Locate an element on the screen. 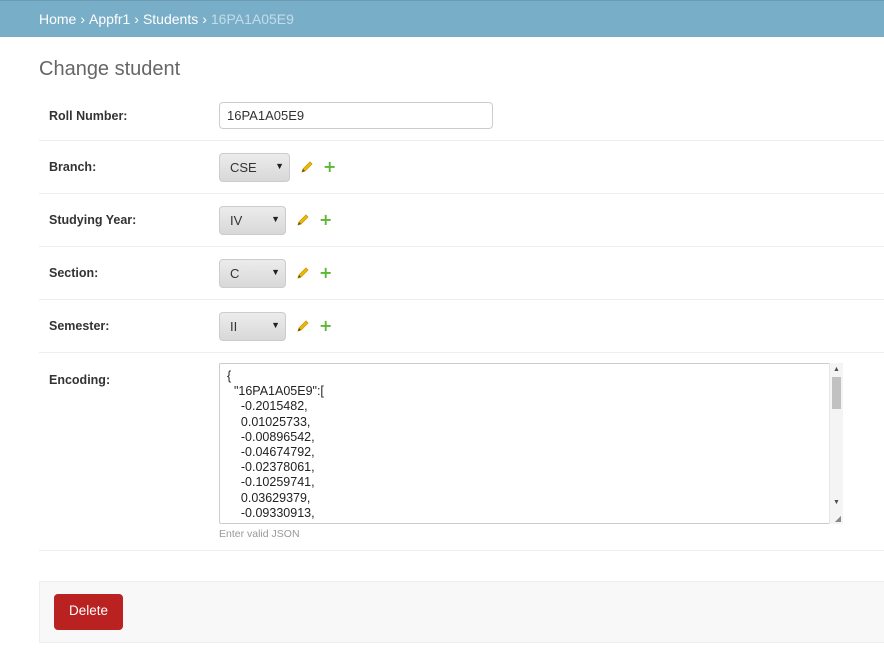 Image resolution: width=884 pixels, height=672 pixels. encoding-label: Encoding: is located at coordinates (80, 380).